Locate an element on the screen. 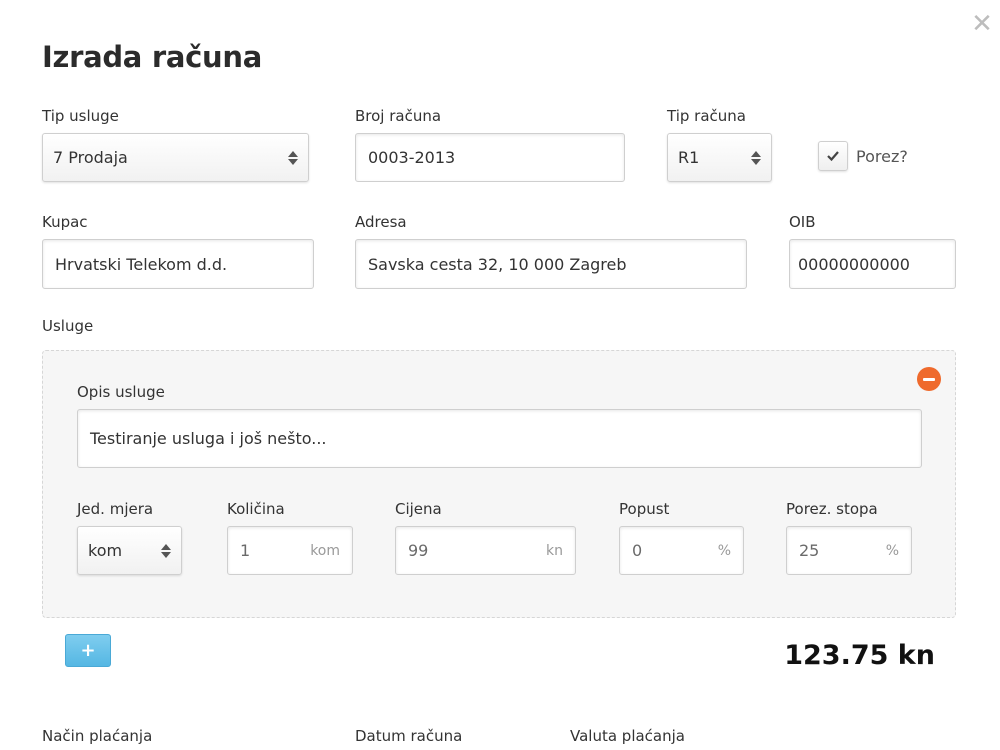 This screenshot has width=1000, height=750. unit-measure-label: Jed. mjera is located at coordinates (115, 509).